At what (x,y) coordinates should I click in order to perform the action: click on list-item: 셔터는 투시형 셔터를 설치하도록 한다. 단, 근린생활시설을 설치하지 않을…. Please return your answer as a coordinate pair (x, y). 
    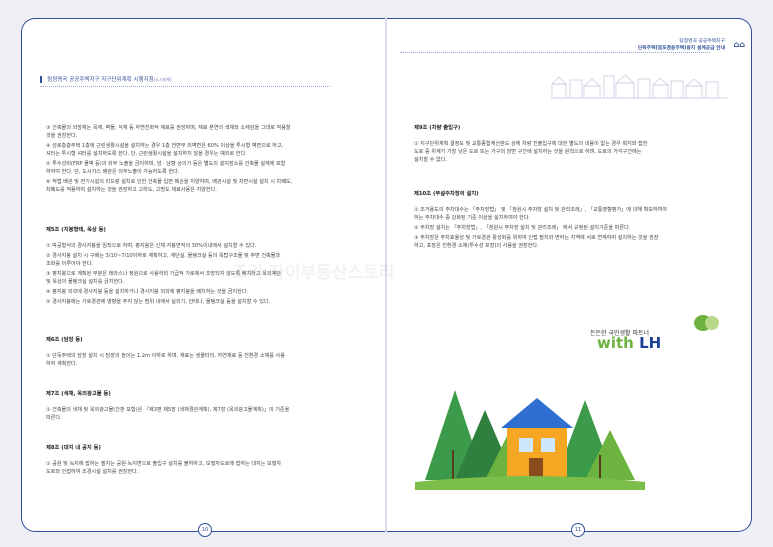
    Looking at the image, I should click on (146, 154).